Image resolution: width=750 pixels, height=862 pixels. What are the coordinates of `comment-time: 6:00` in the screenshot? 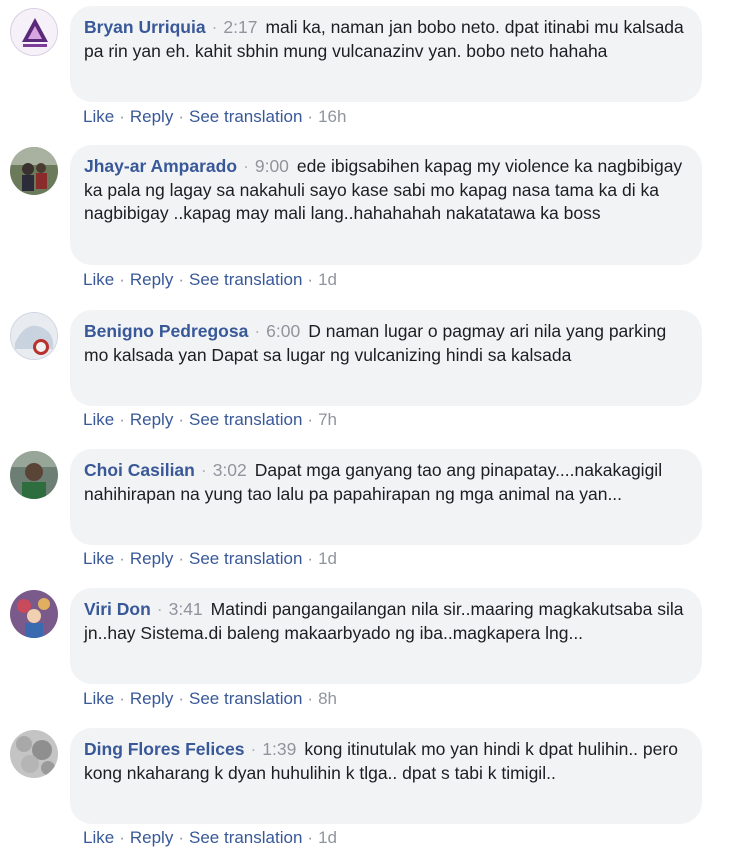 It's located at (283, 331).